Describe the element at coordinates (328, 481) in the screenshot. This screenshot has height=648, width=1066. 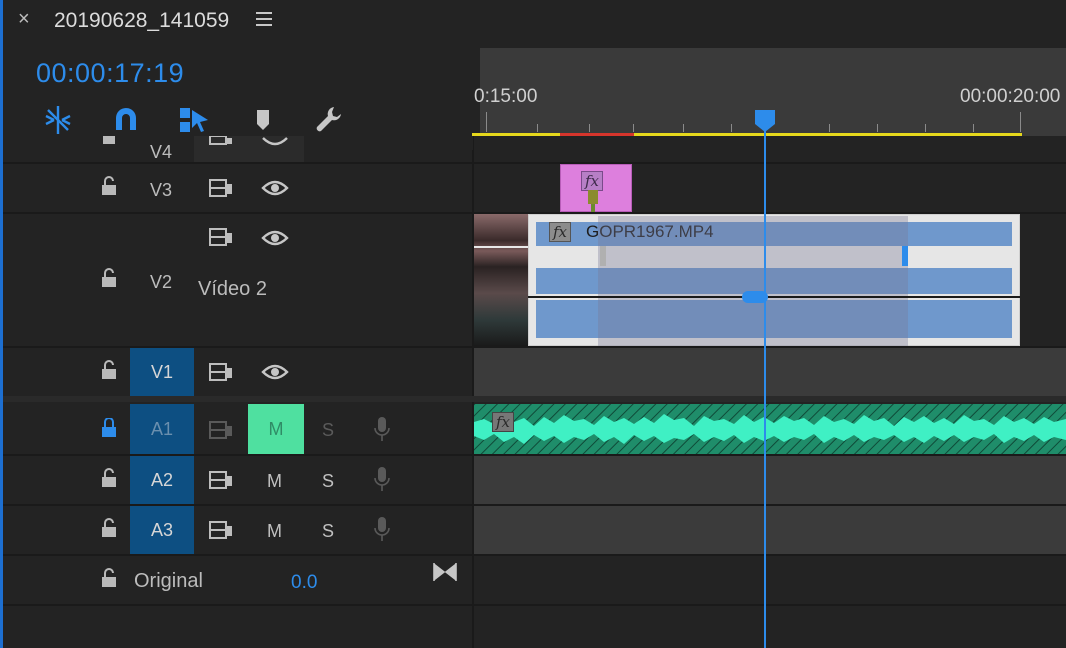
I see `a2-solo-button: S` at that location.